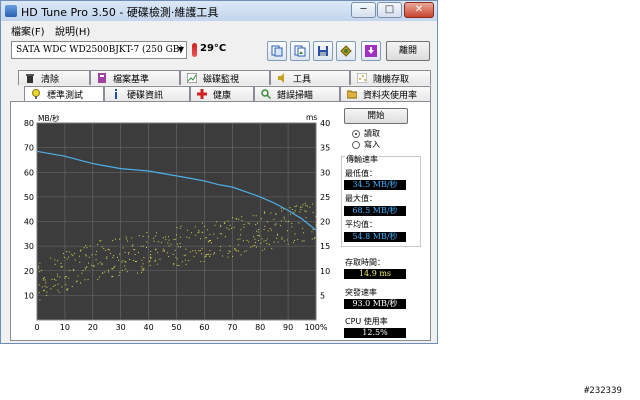  Describe the element at coordinates (361, 173) in the screenshot. I see `min-label: 最低值：` at that location.